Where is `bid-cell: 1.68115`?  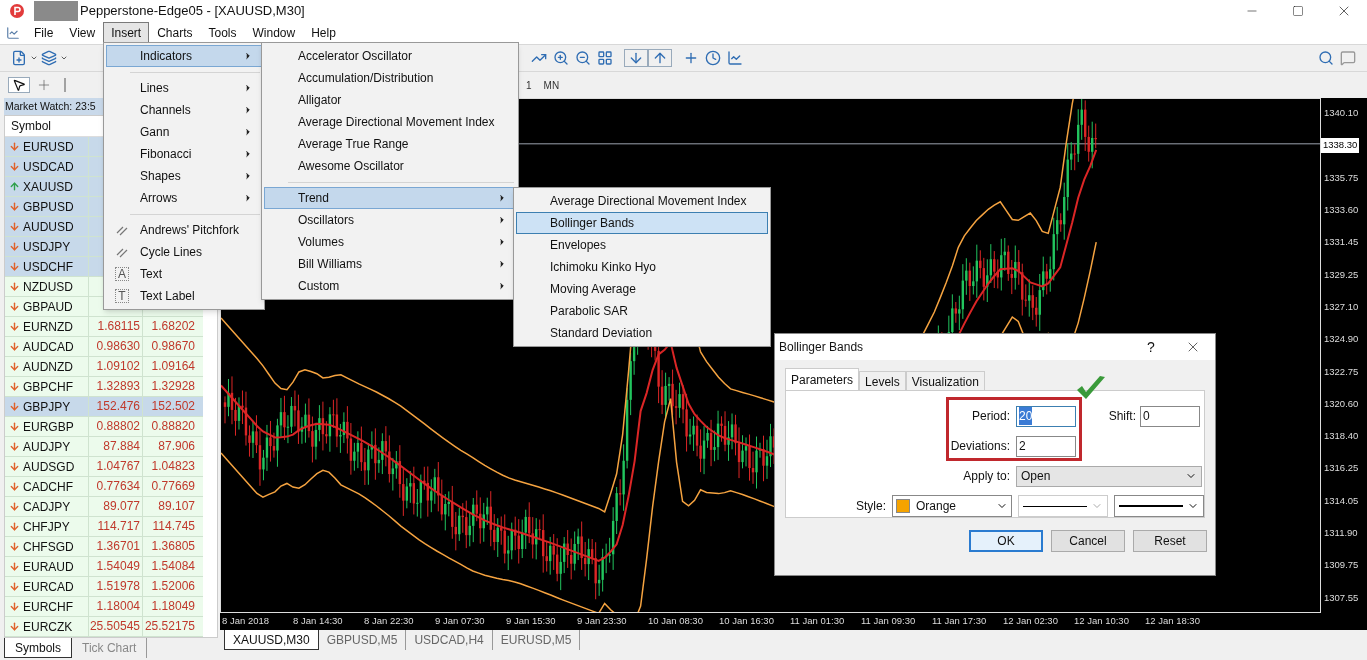 bid-cell: 1.68115 is located at coordinates (118, 326).